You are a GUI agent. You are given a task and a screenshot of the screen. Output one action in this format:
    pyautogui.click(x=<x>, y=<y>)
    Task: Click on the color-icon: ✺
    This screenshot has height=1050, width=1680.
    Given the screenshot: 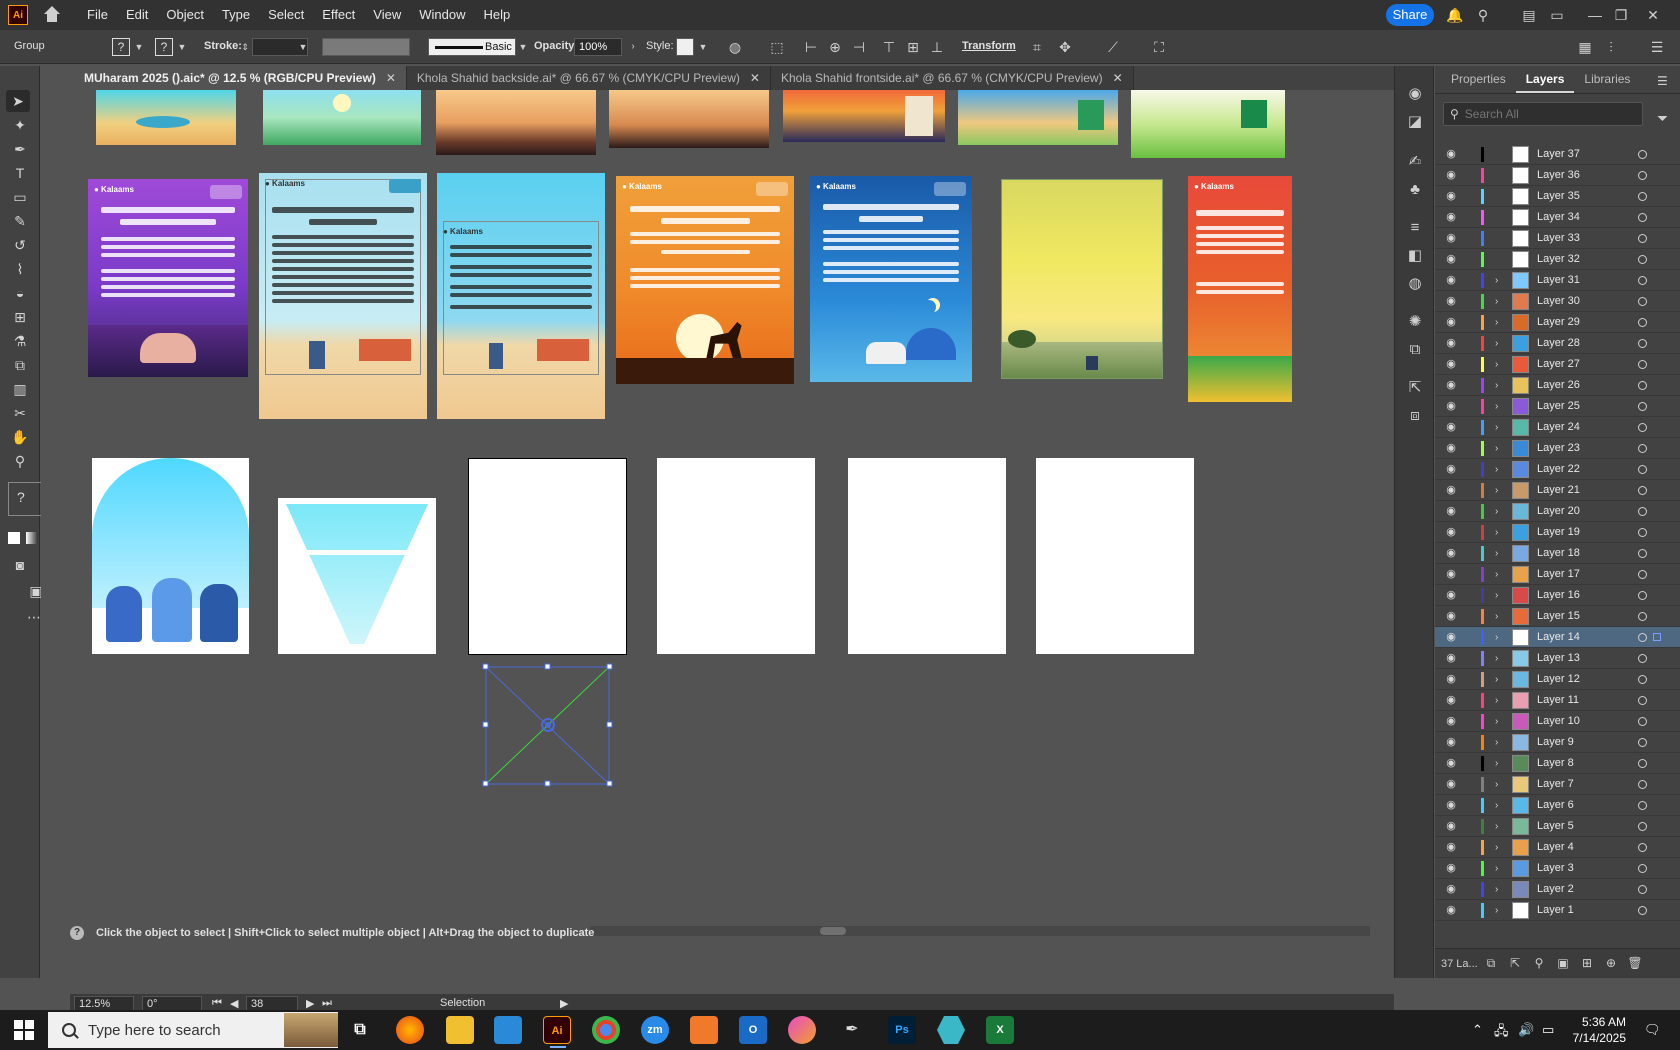 What is the action you would take?
    pyautogui.click(x=1415, y=322)
    